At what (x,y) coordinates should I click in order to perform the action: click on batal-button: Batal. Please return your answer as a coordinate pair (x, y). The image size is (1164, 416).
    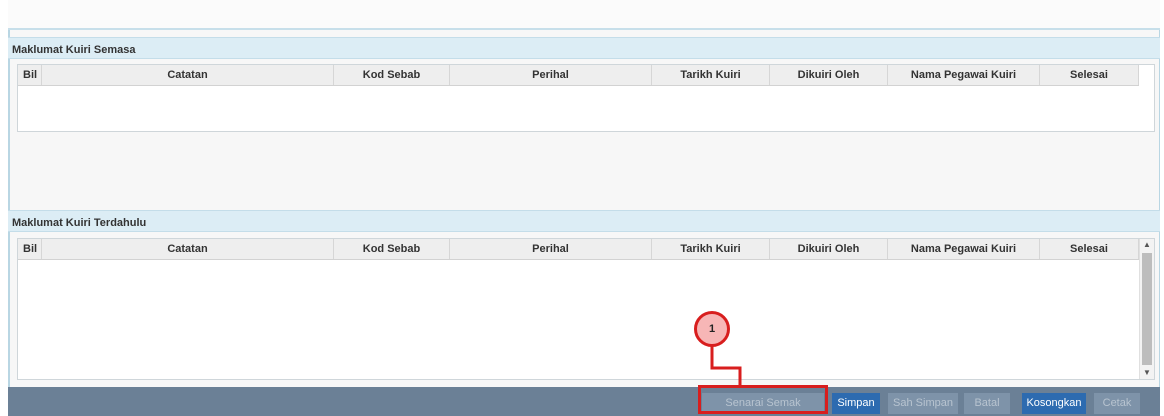
    Looking at the image, I should click on (987, 403).